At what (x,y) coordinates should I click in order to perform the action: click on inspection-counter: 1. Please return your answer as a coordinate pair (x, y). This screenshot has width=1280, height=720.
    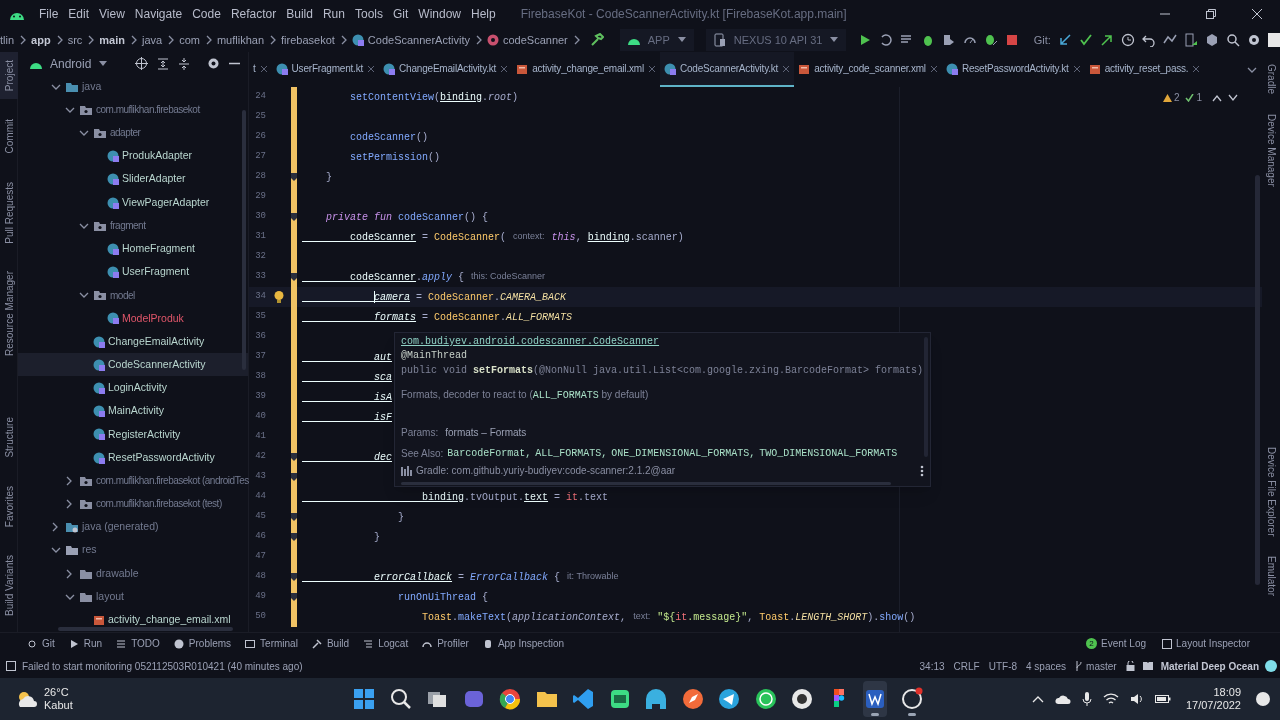
    Looking at the image, I should click on (1193, 97).